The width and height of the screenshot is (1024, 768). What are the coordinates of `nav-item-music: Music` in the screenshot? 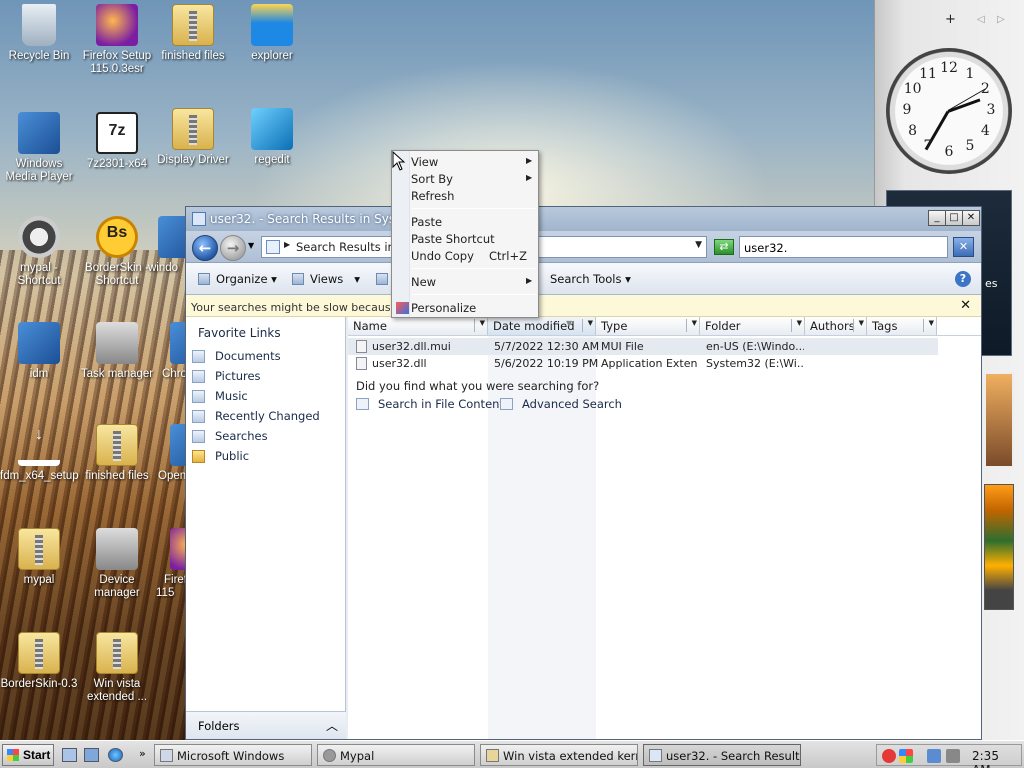 It's located at (220, 396).